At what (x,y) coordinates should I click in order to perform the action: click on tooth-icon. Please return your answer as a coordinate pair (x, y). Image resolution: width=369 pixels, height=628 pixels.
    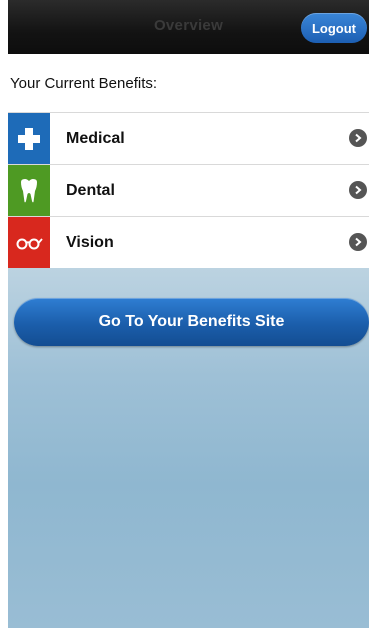
    Looking at the image, I should click on (29, 190).